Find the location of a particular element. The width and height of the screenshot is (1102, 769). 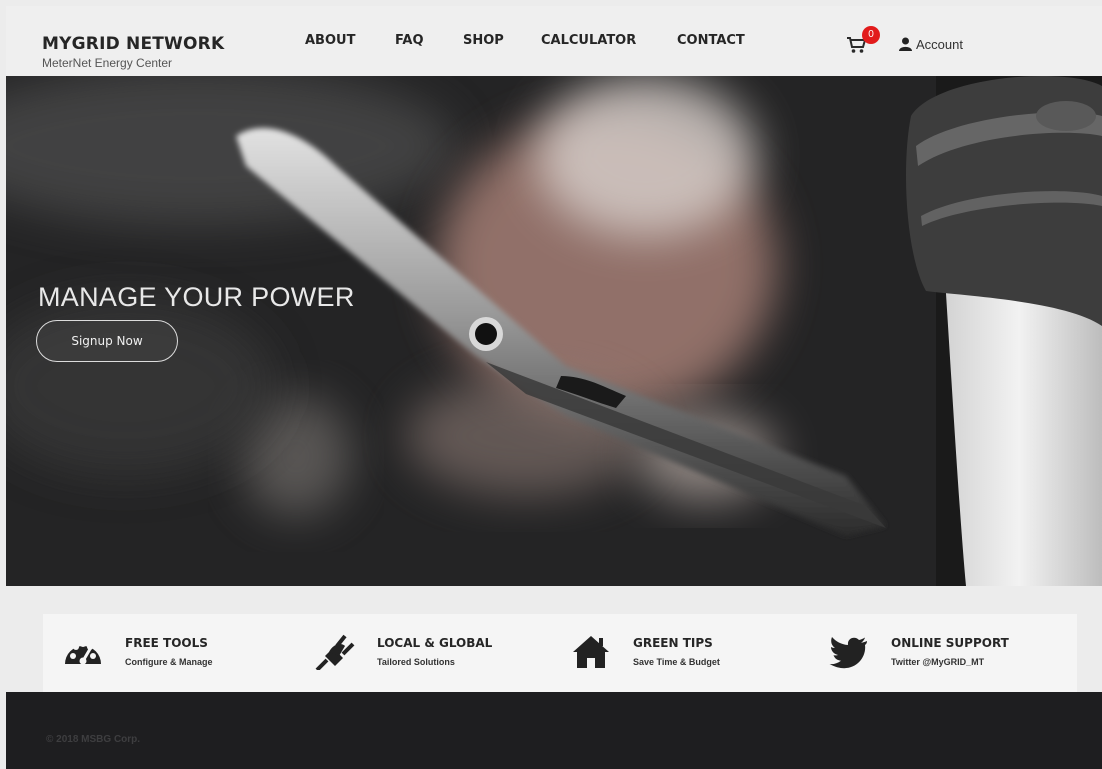

feature-free-tools: FREE TOOLS Configure & Manage is located at coordinates (178, 653).